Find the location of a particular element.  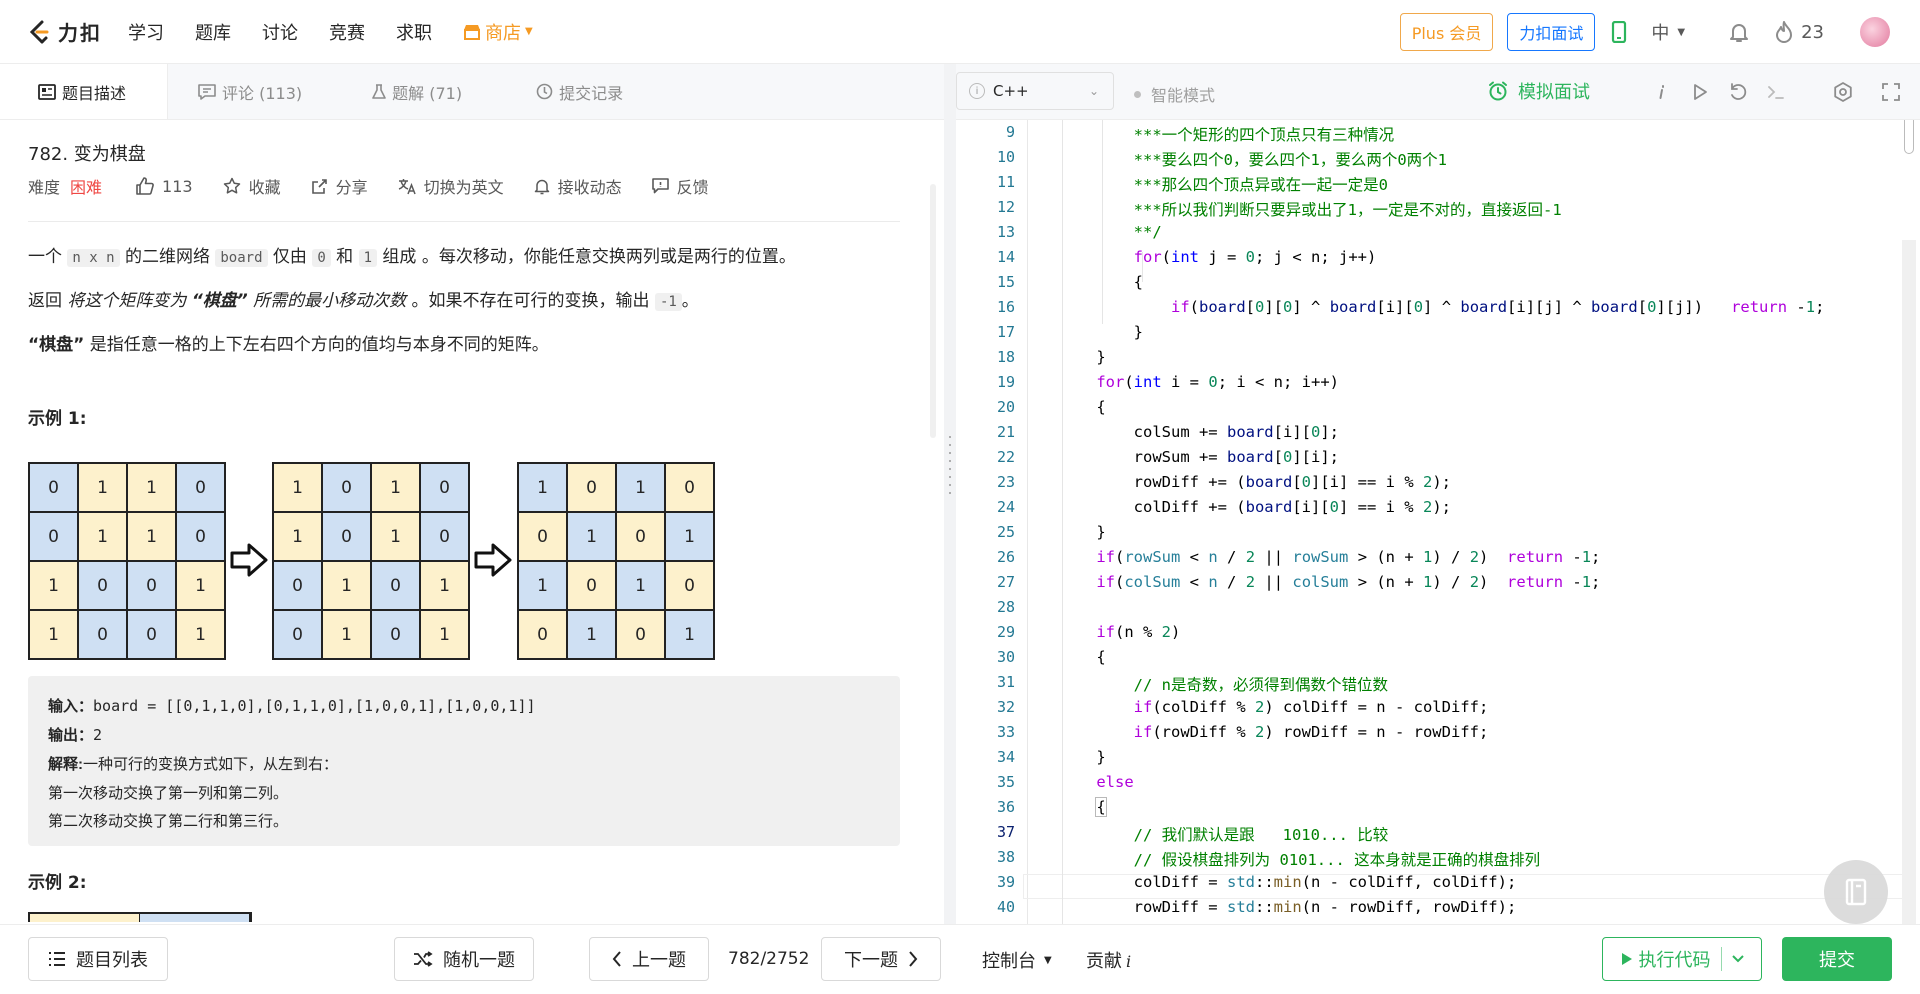

example-grid-3: 1010010110100101 is located at coordinates (616, 561).